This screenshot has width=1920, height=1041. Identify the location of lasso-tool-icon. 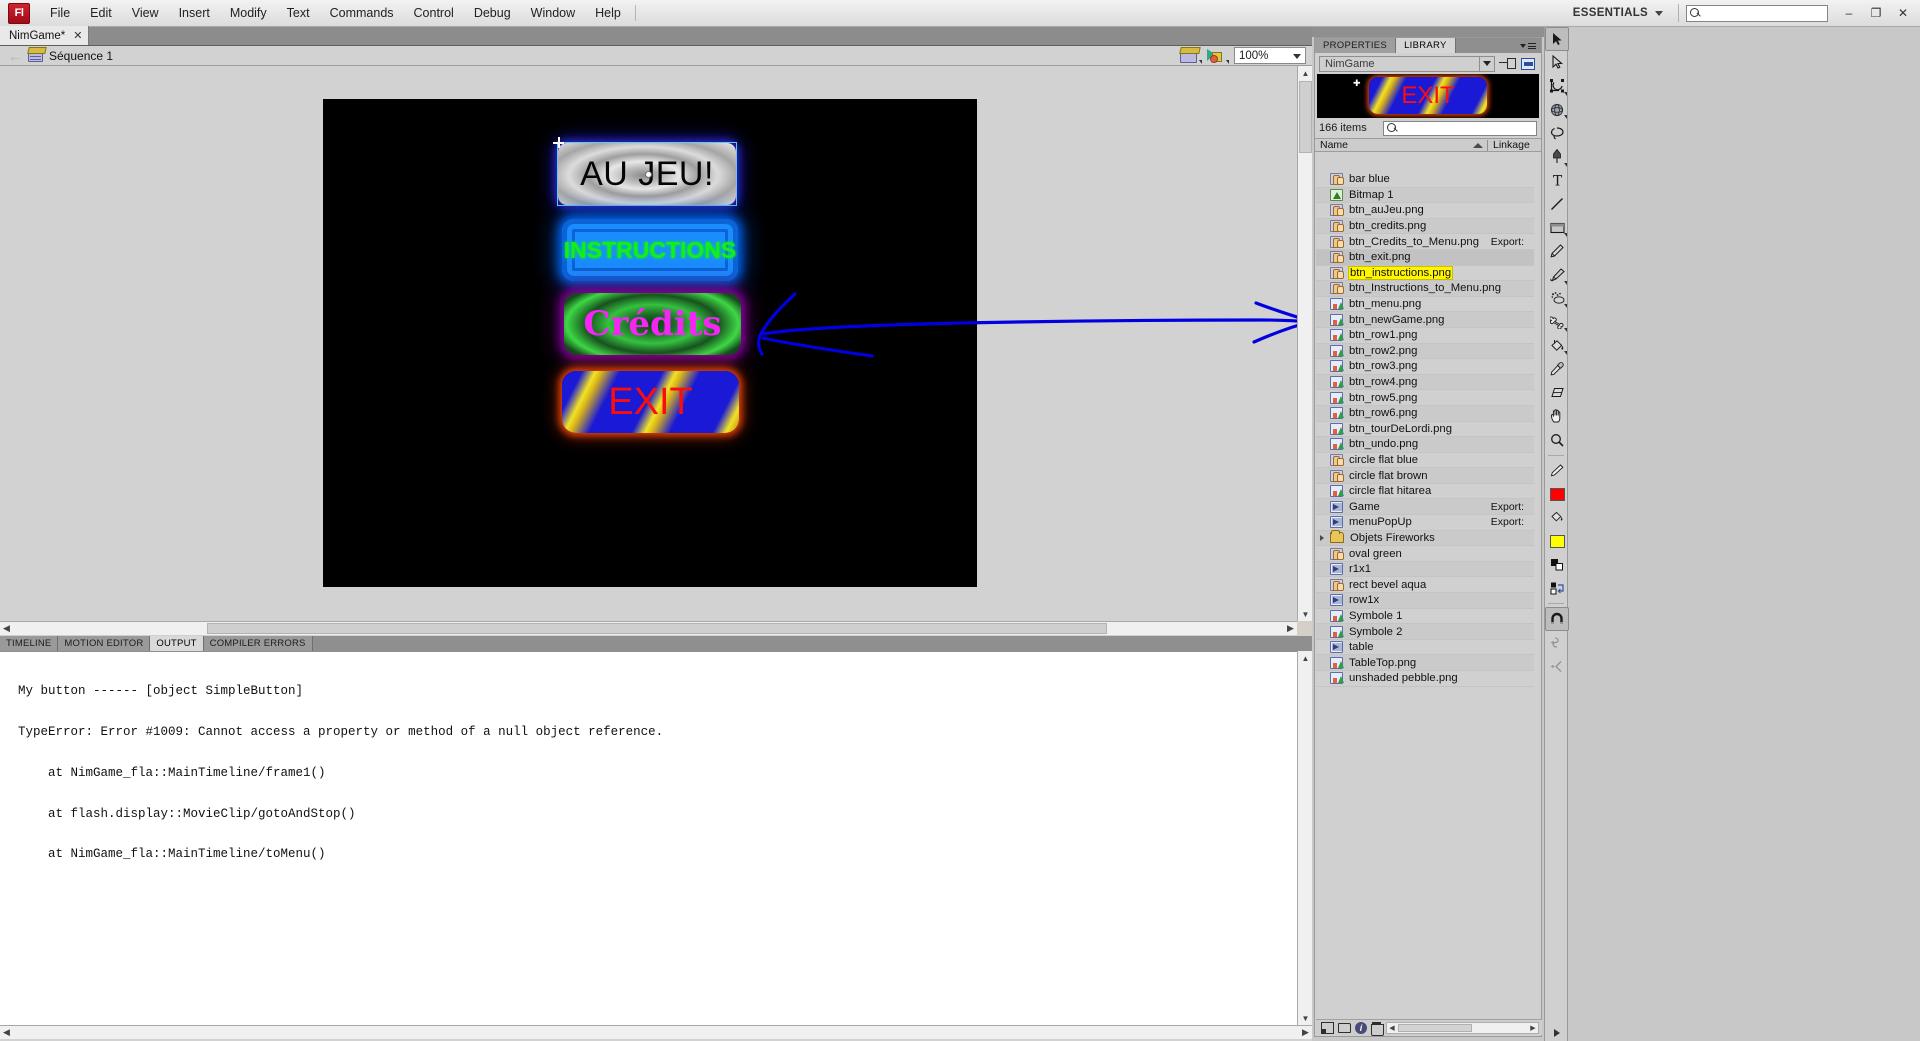
(1557, 133).